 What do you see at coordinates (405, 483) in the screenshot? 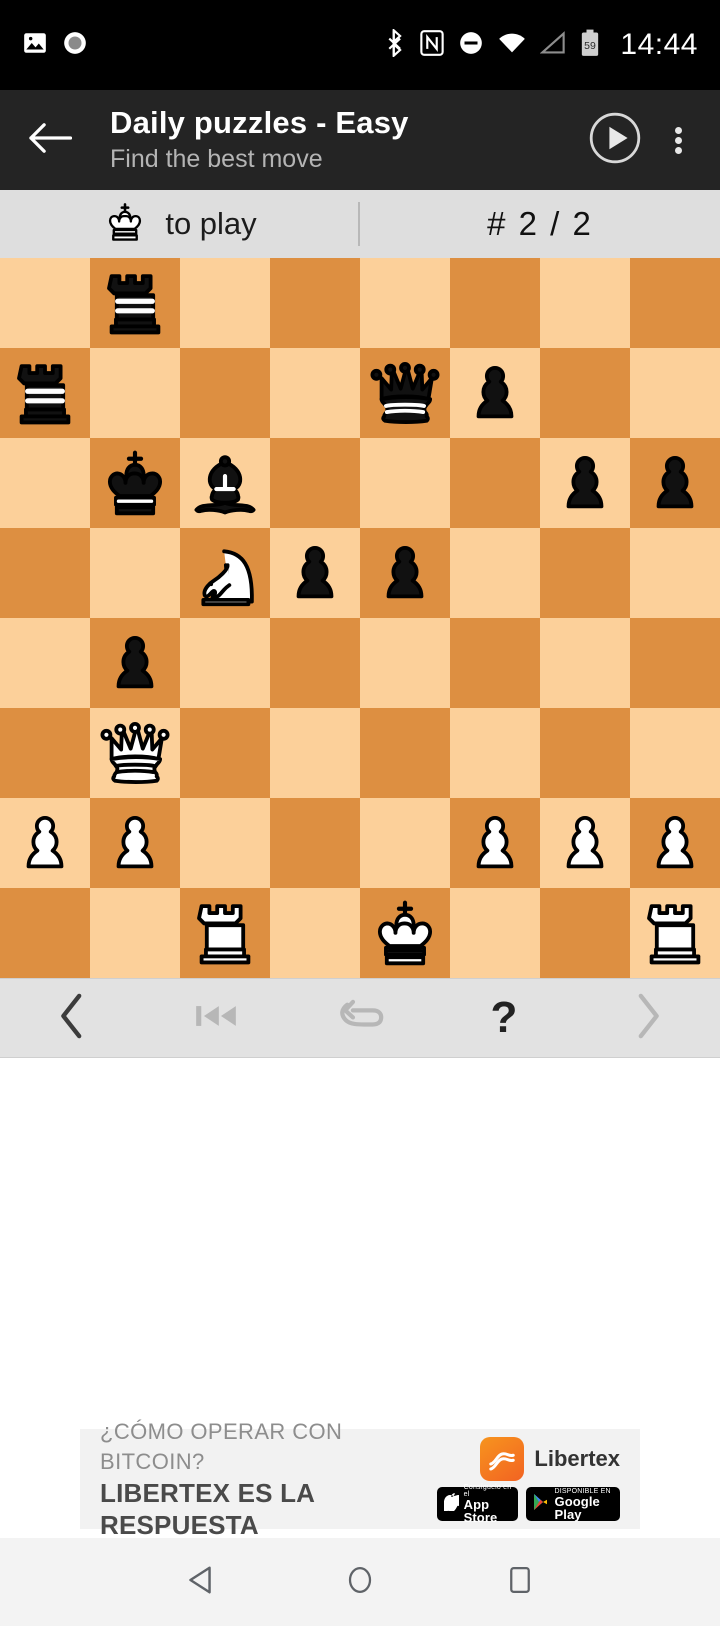
I see `board-square-e6` at bounding box center [405, 483].